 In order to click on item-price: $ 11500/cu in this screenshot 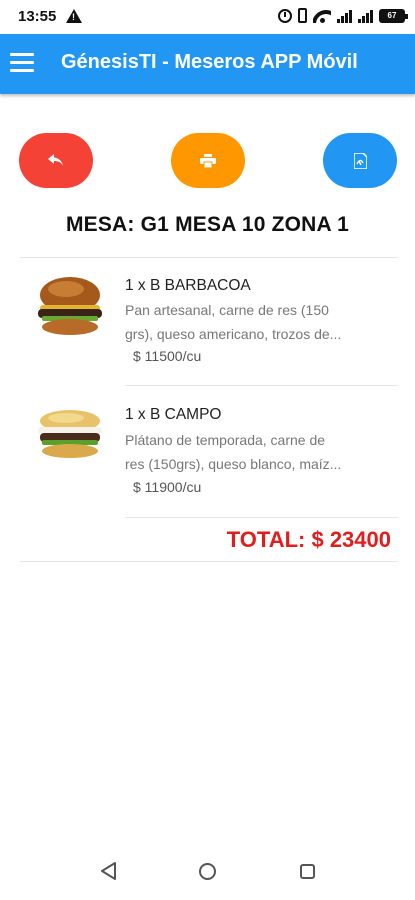, I will do `click(167, 356)`.